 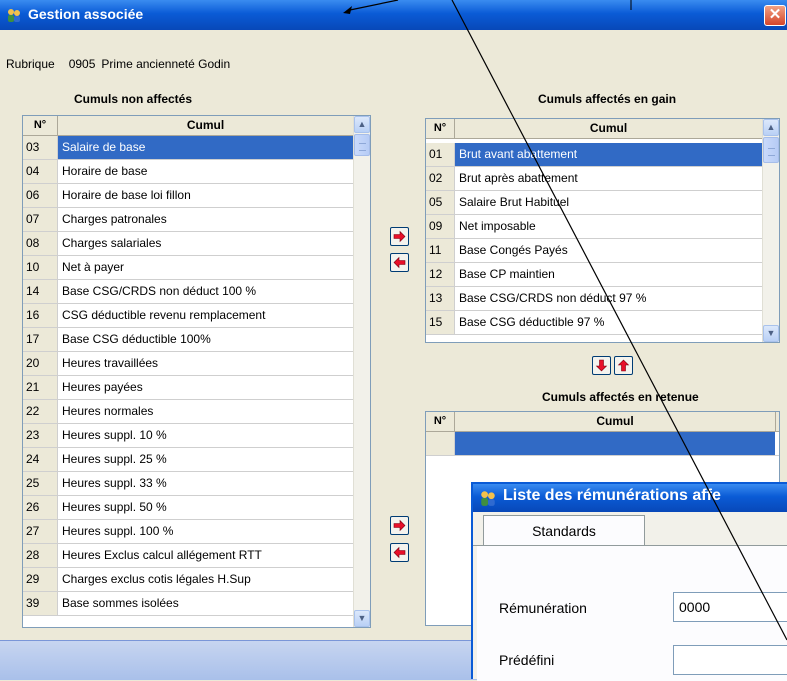 I want to click on close-icon: ✕, so click(x=775, y=14).